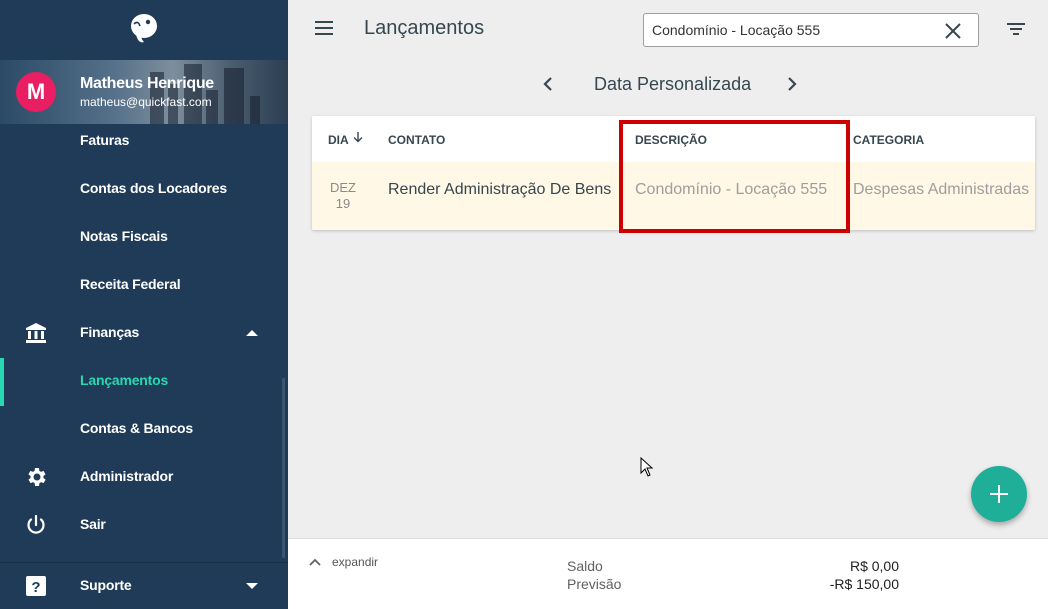 Image resolution: width=1048 pixels, height=609 pixels. Describe the element at coordinates (144, 141) in the screenshot. I see `sidebar-item-faturas: Faturas` at that location.